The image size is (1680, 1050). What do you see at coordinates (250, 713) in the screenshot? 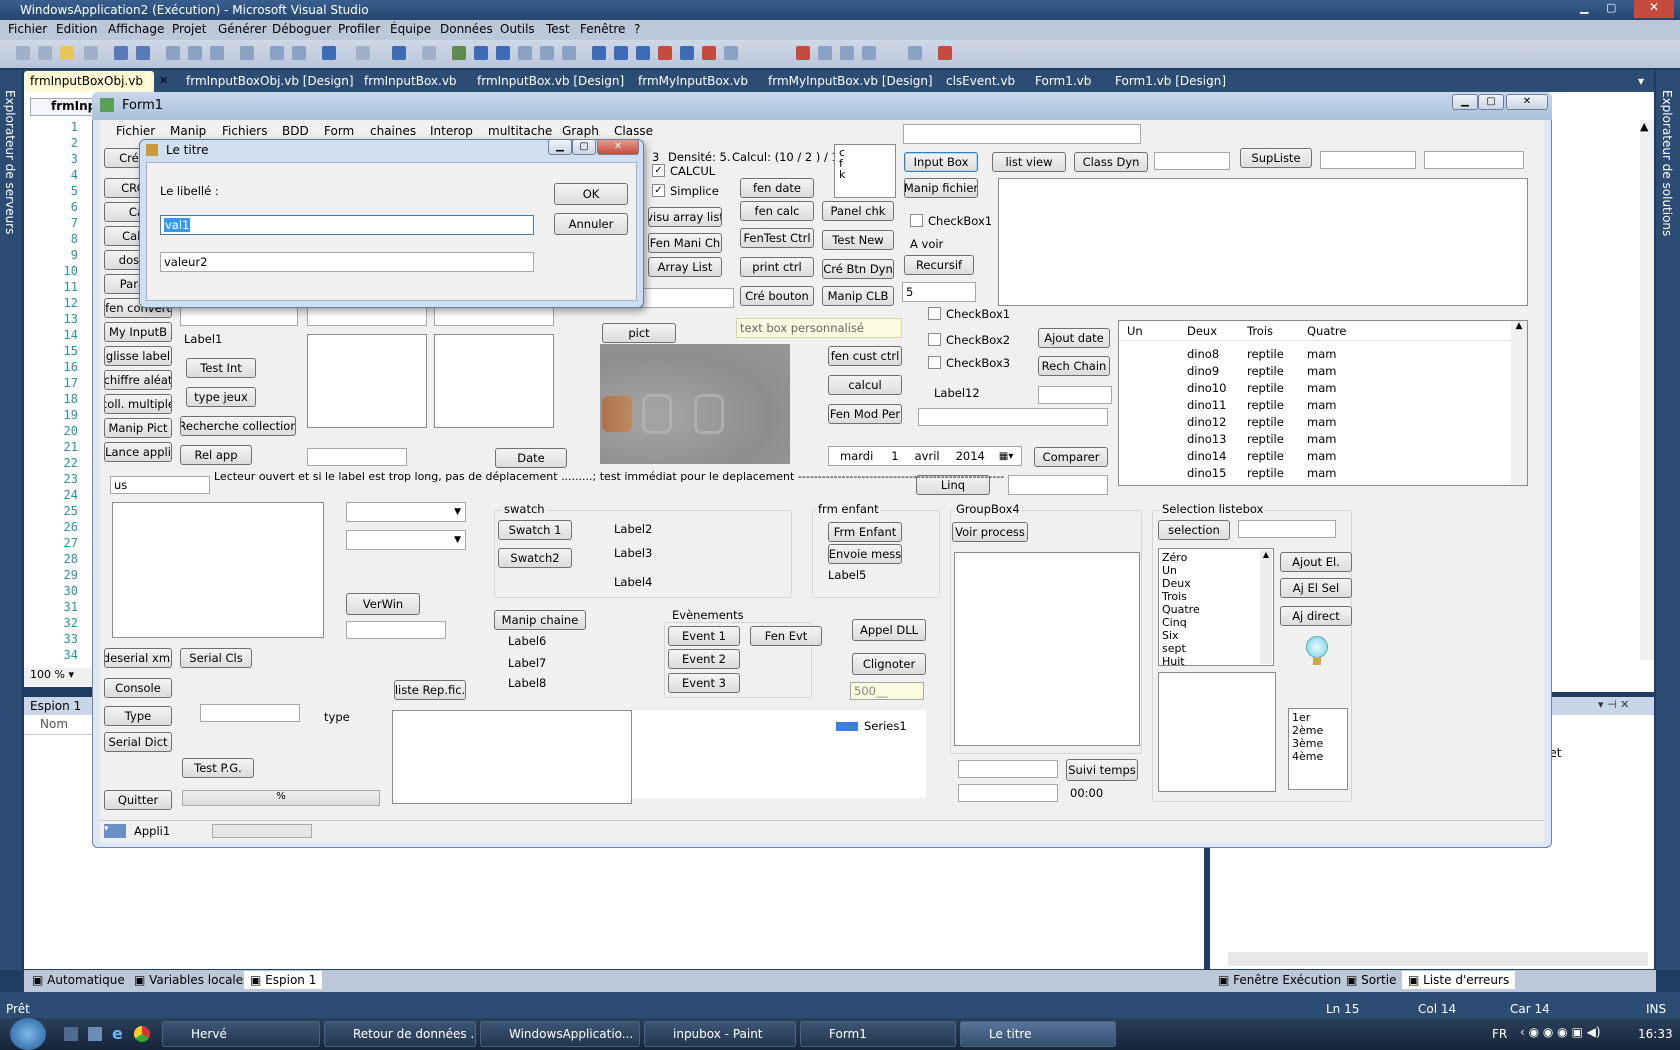
I see `textbox-type` at bounding box center [250, 713].